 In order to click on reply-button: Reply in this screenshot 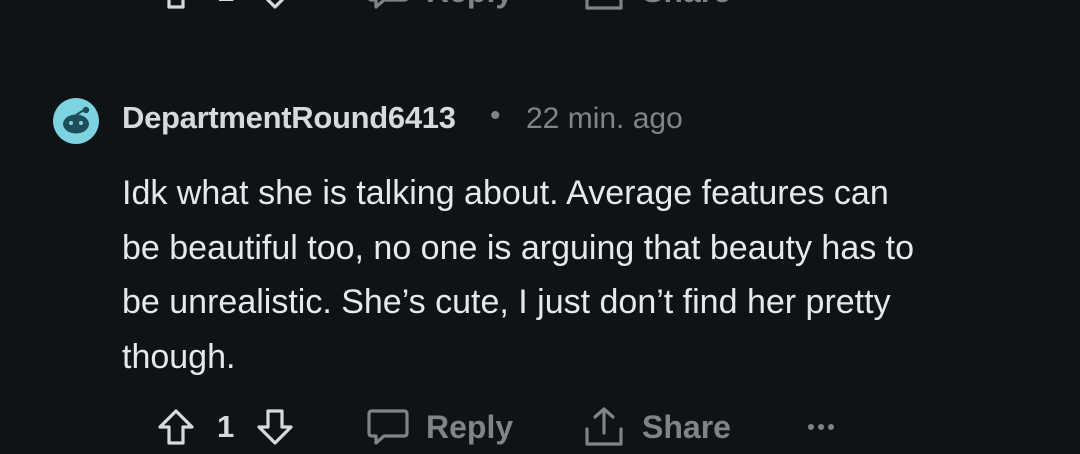, I will do `click(439, 427)`.